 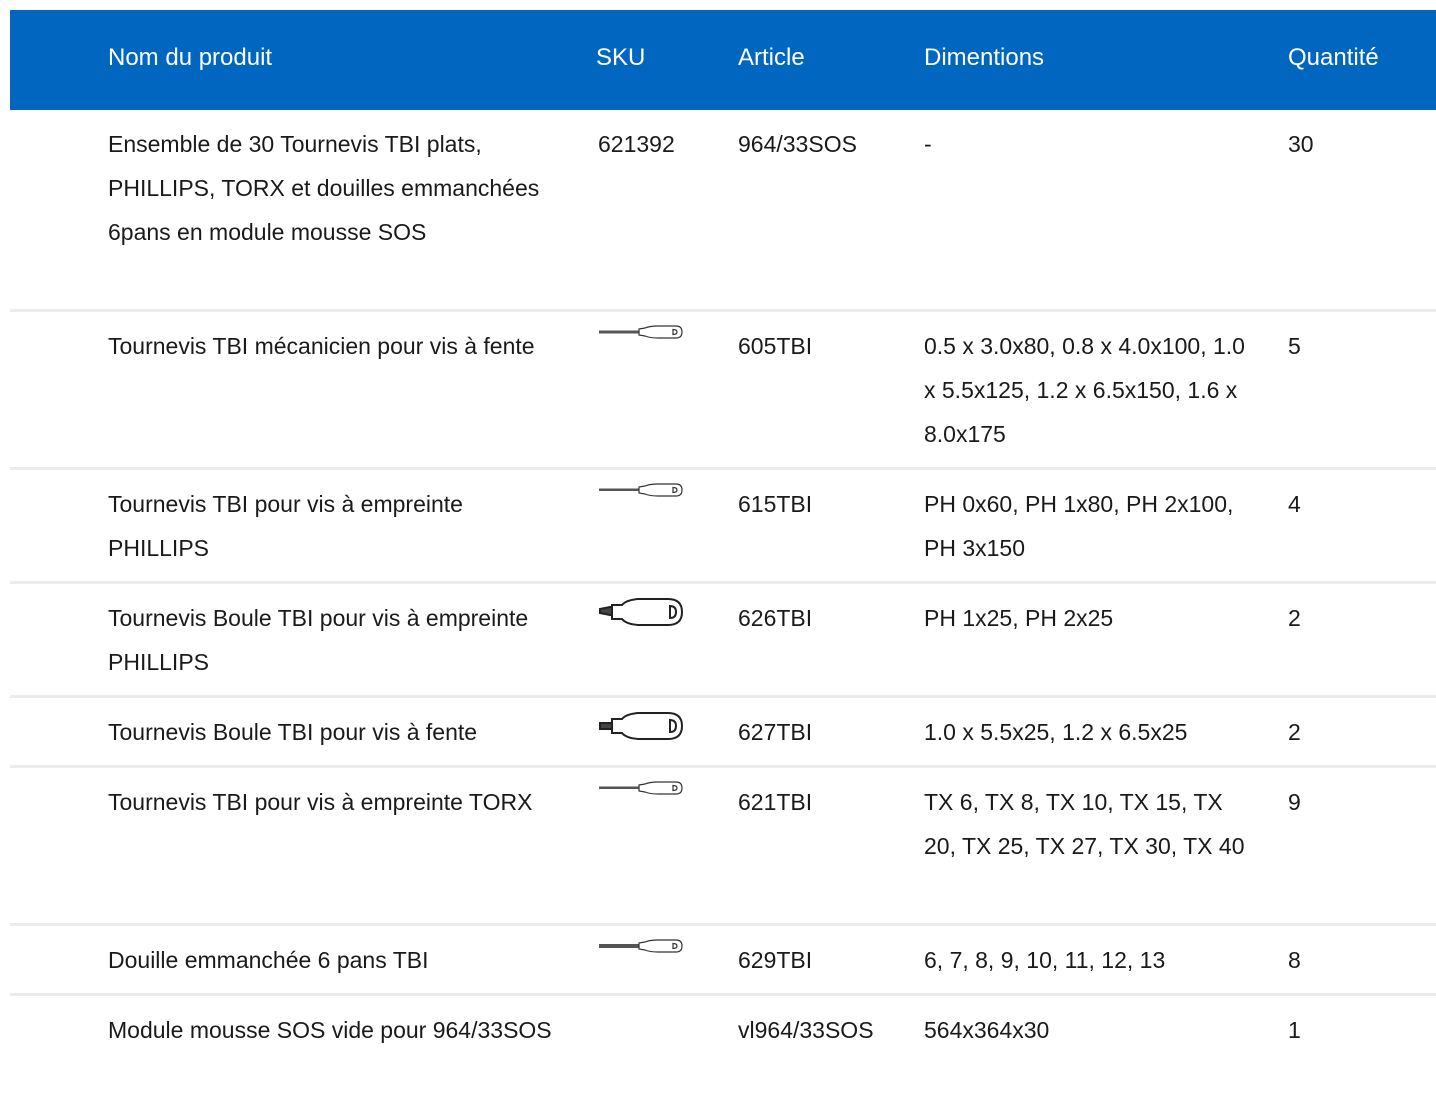 What do you see at coordinates (775, 802) in the screenshot?
I see `product-article: 621TBI` at bounding box center [775, 802].